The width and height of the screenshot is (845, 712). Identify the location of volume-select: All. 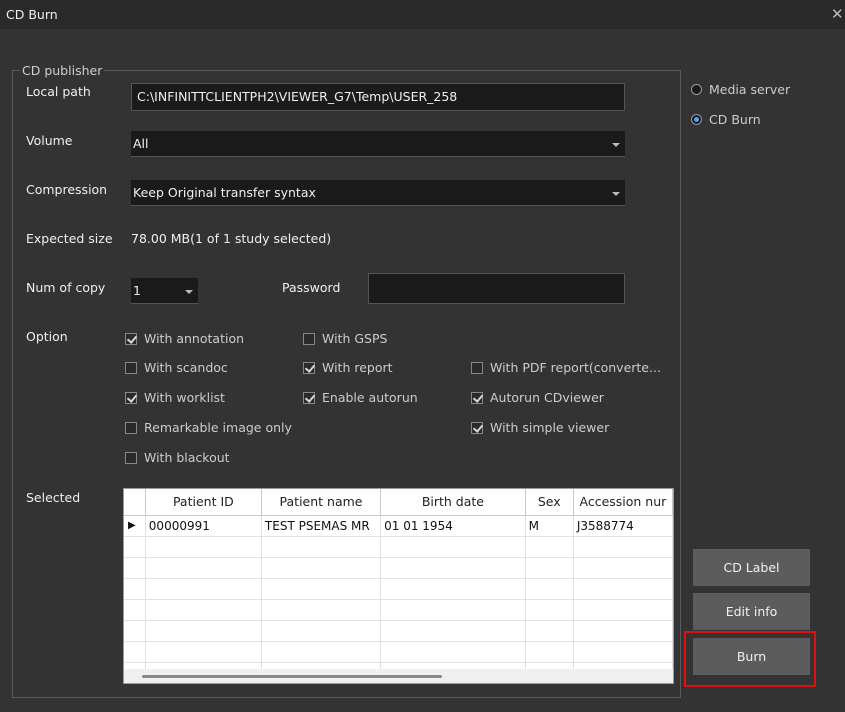
(378, 144).